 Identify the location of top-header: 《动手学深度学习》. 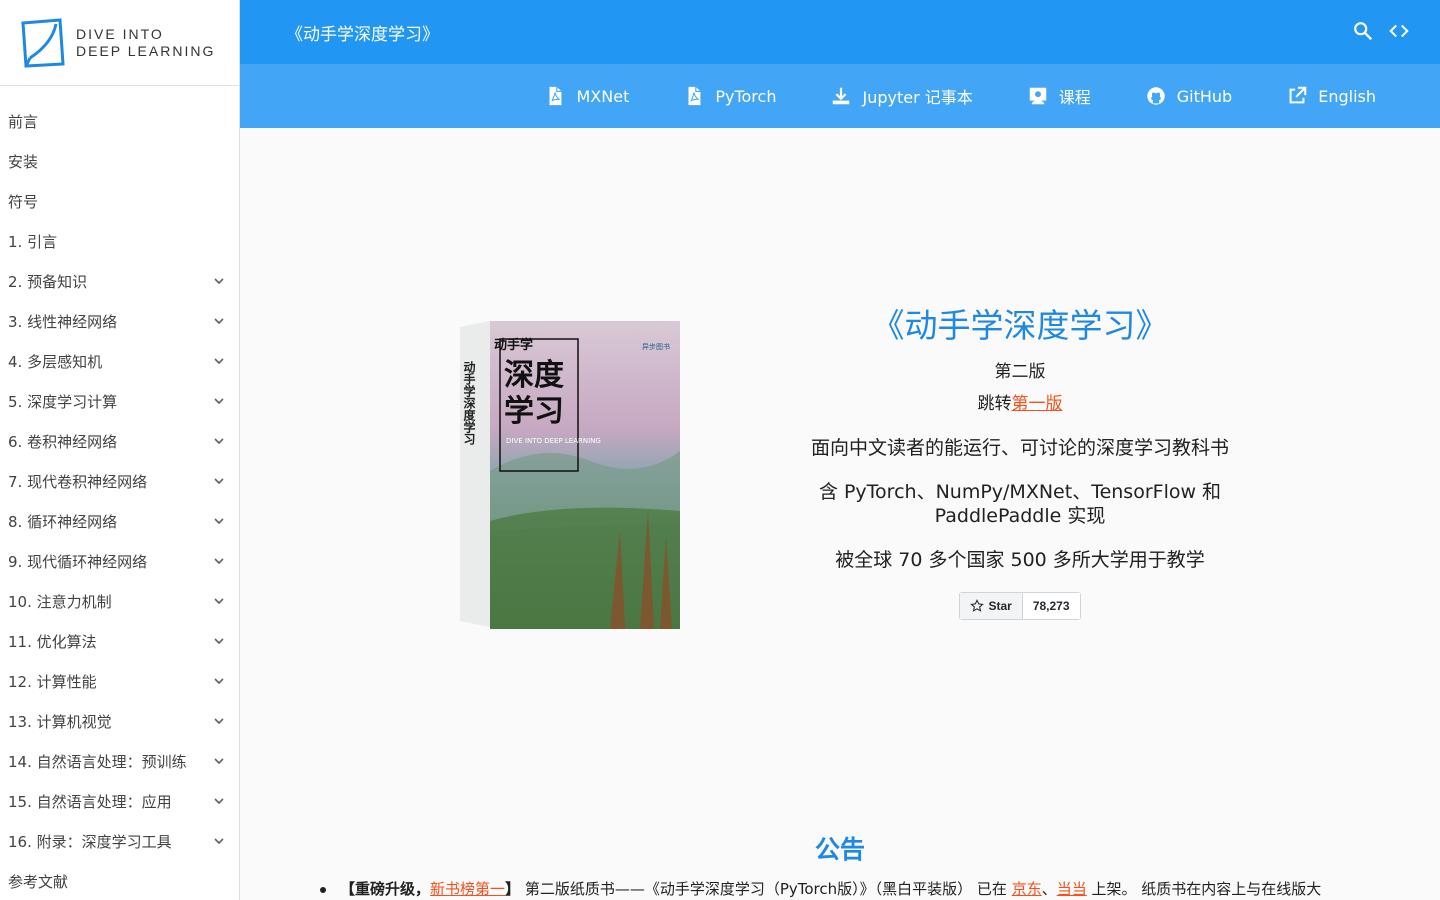
(840, 32).